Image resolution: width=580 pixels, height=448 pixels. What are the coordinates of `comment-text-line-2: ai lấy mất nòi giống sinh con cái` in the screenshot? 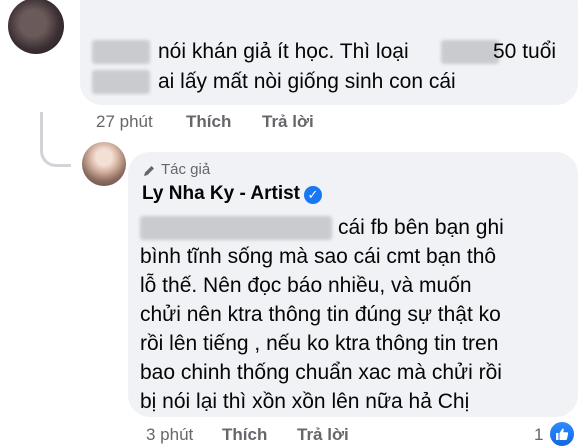 It's located at (307, 81).